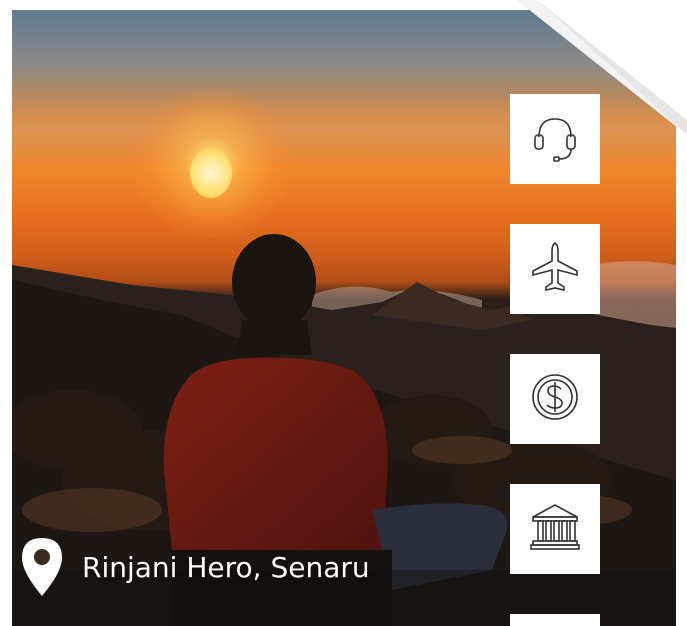  I want to click on flights-tile, so click(555, 269).